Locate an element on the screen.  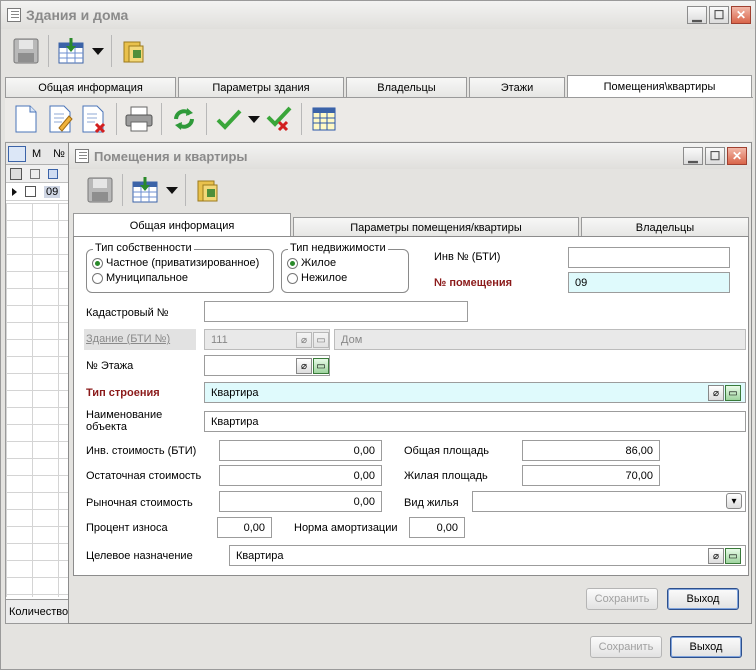
inner-folder-button is located at coordinates (208, 190).